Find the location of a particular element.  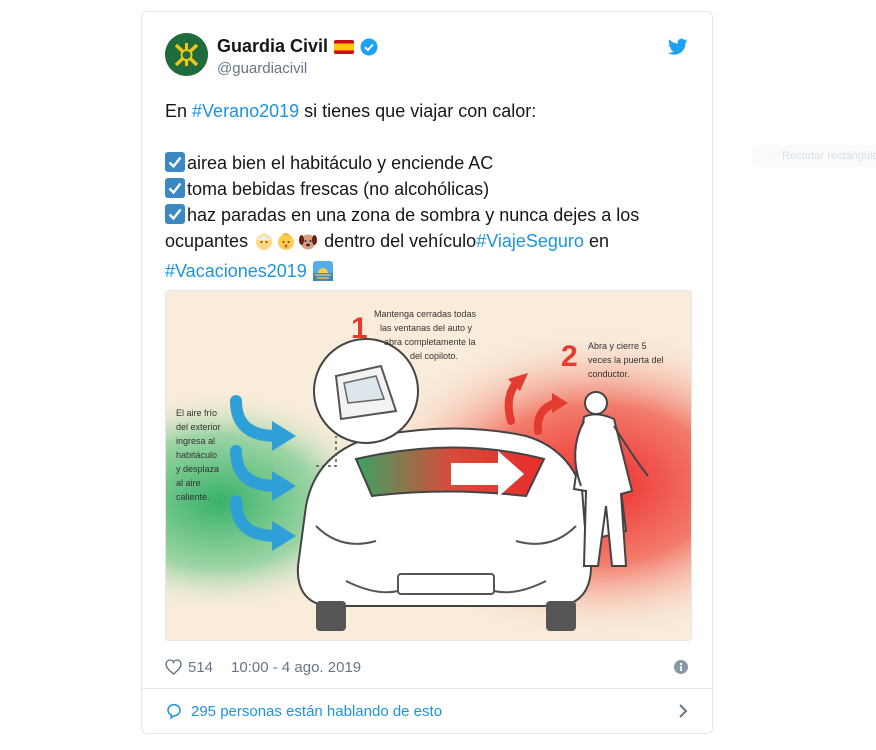

account-name: Guardia Civil is located at coordinates (272, 46).